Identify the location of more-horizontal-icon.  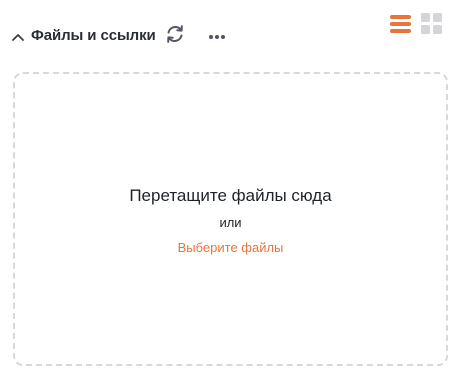
(217, 36).